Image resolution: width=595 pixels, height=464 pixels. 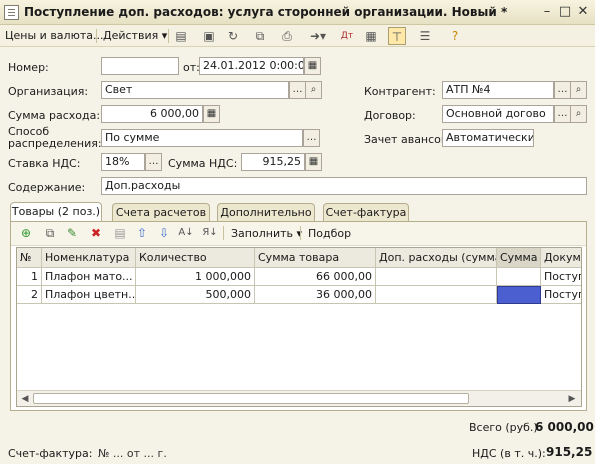 What do you see at coordinates (578, 114) in the screenshot?
I see `contract-open-icon: ⌕` at bounding box center [578, 114].